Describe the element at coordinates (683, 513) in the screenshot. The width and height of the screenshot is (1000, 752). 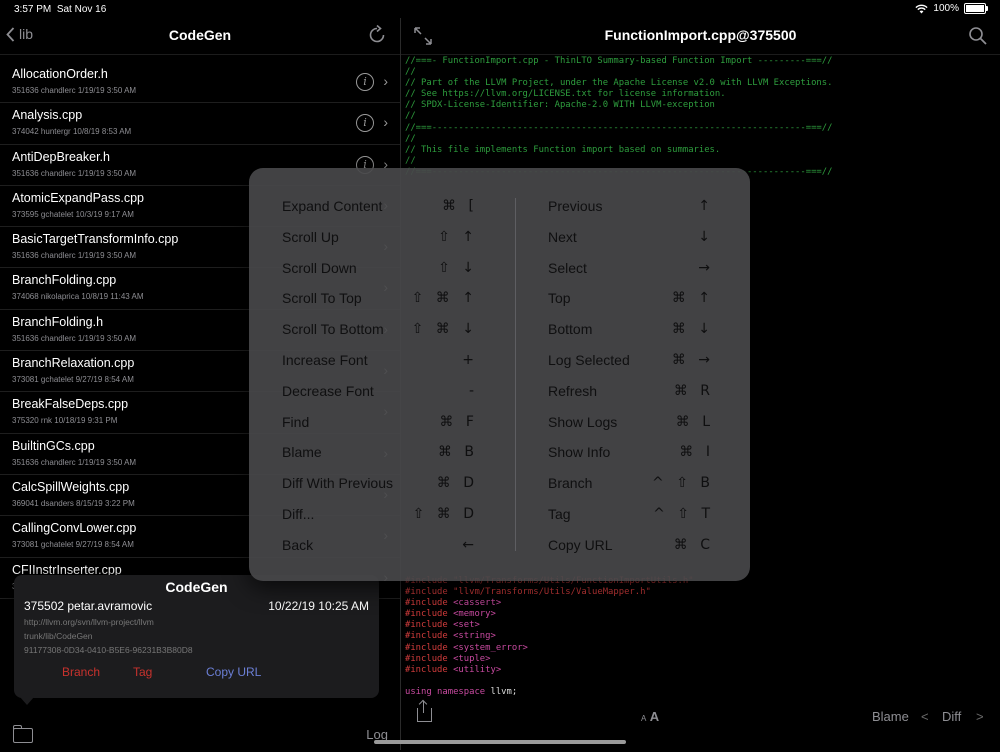
I see `shortcut-keys: ^ ⇧ T` at that location.